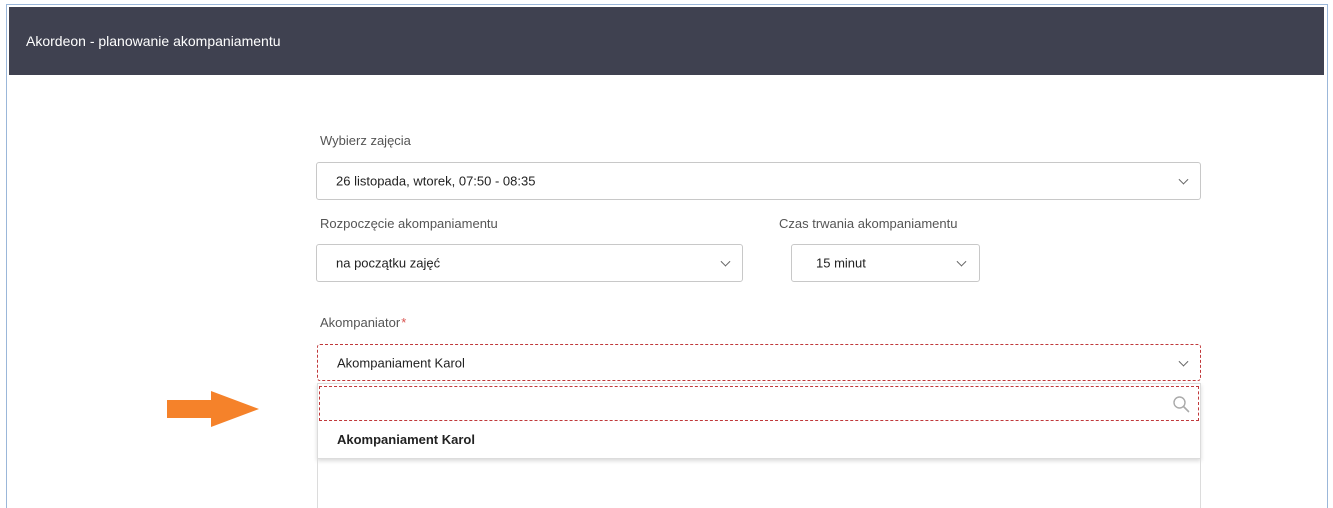  Describe the element at coordinates (153, 41) in the screenshot. I see `window-title: Akordeon - planowanie akompaniamentu` at that location.